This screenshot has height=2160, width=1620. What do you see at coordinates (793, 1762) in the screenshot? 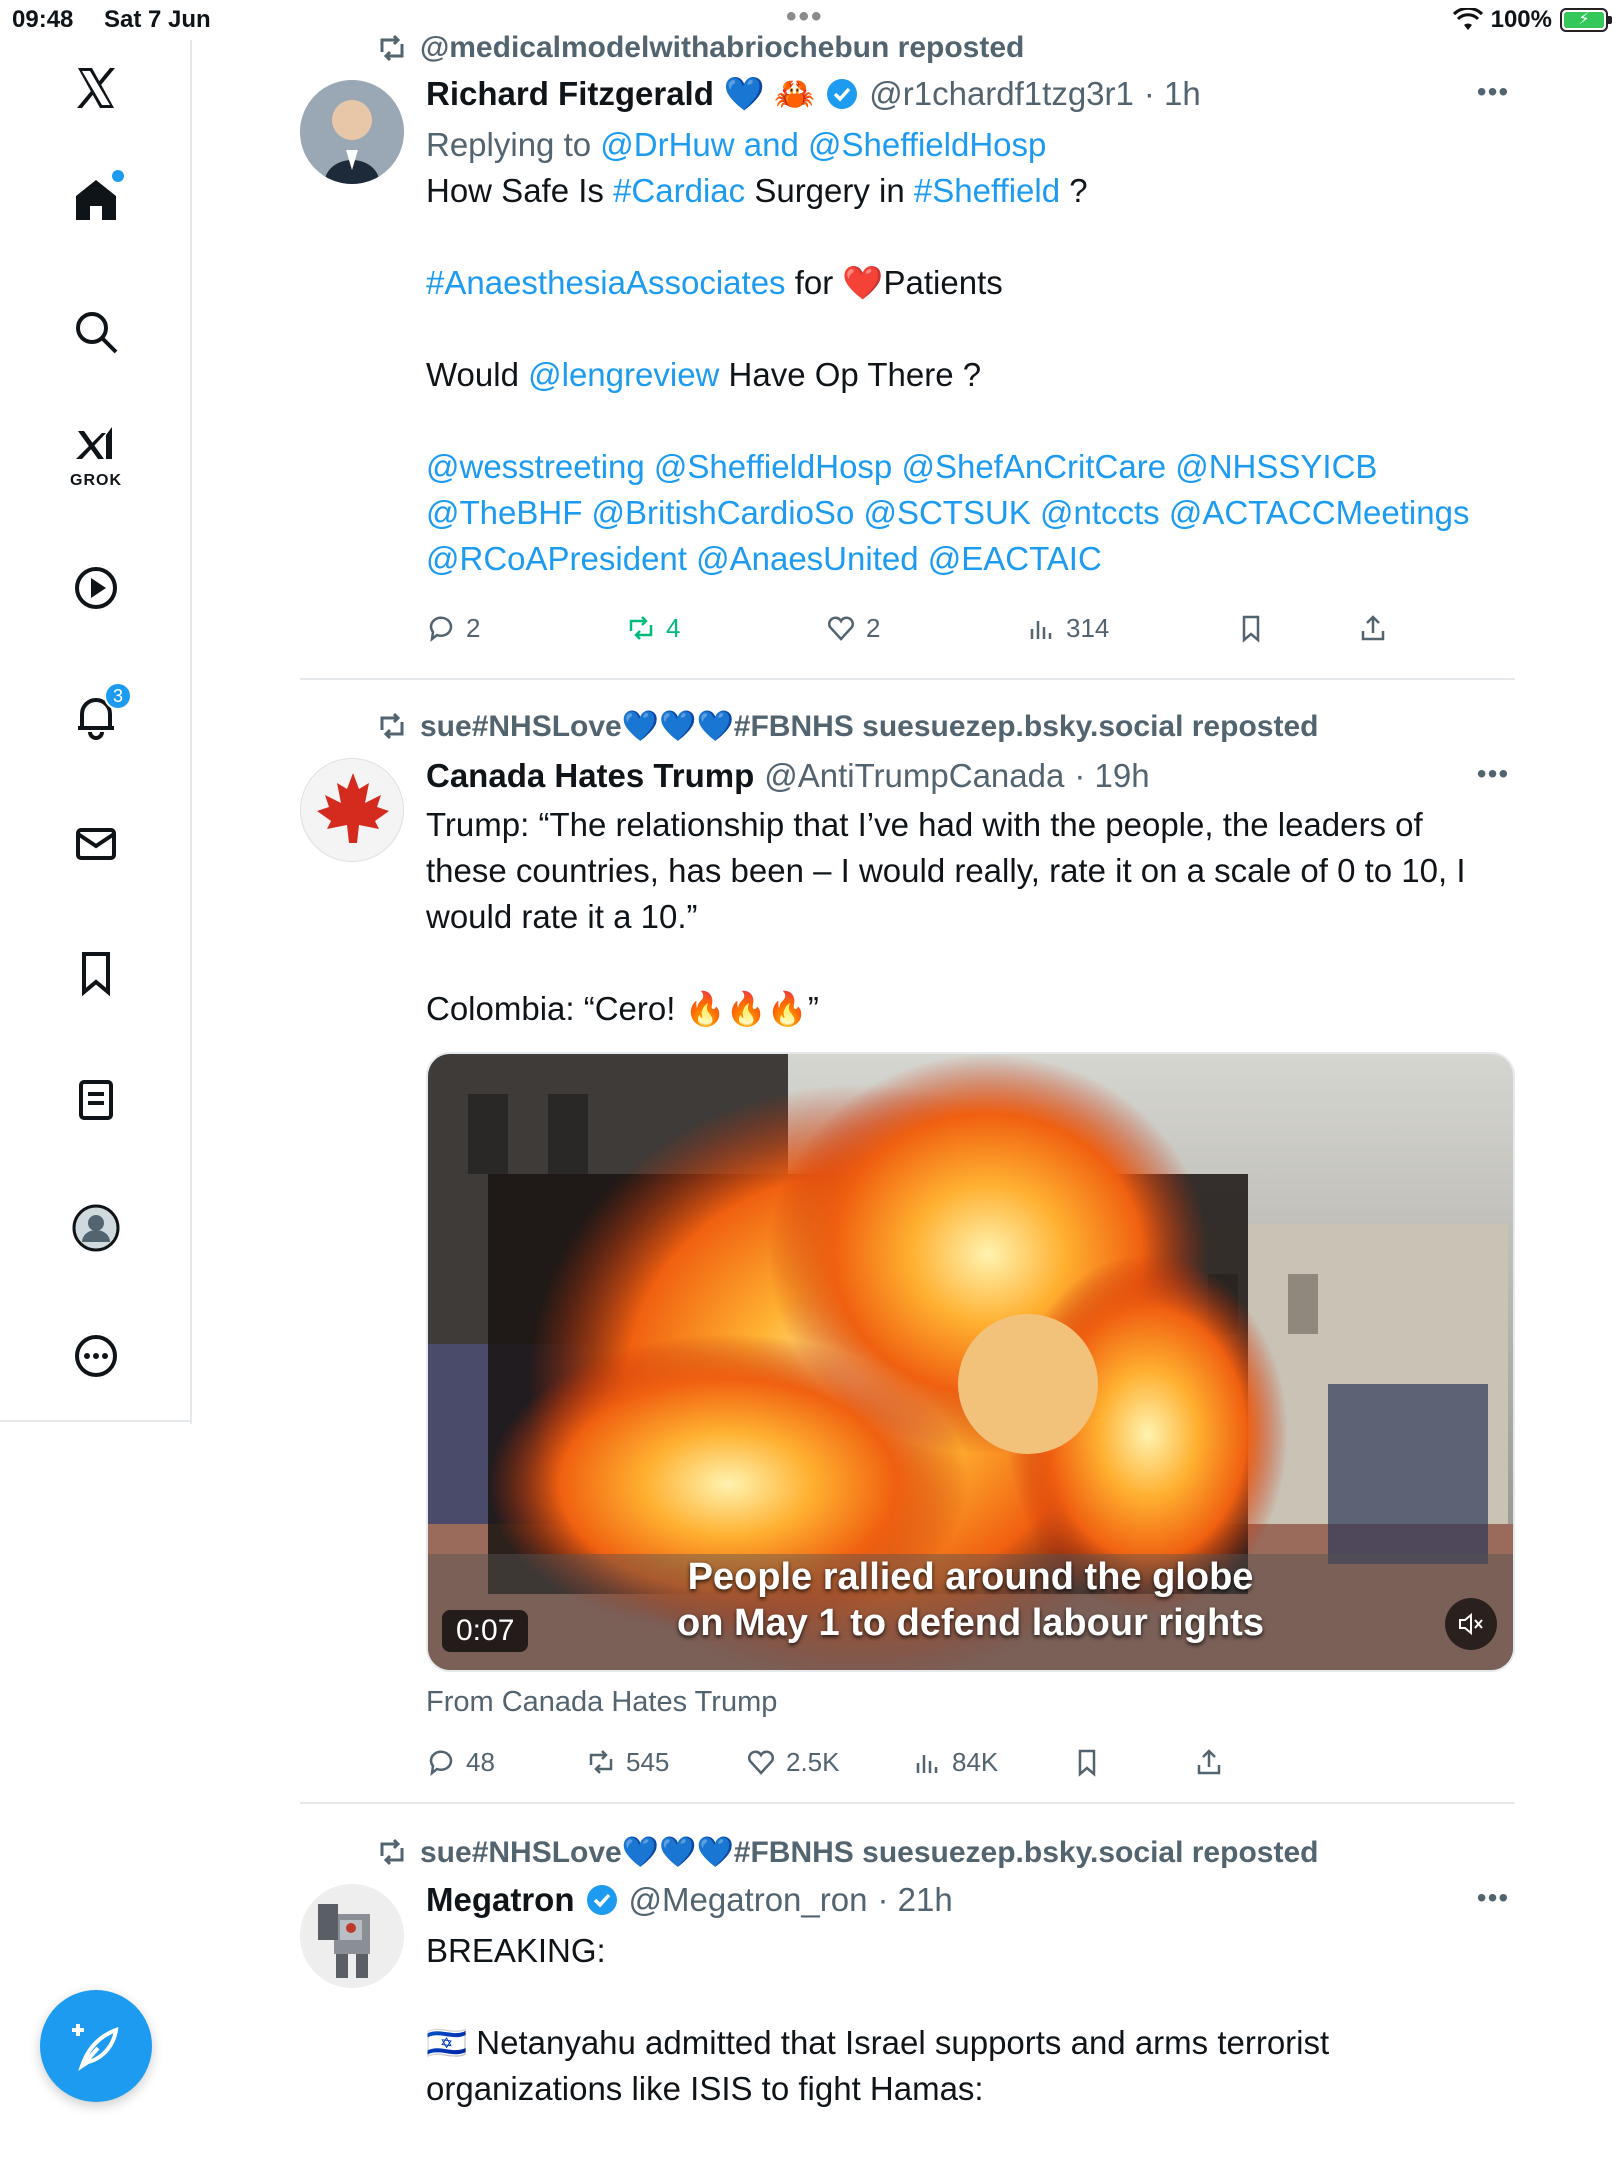
I see `like-button: 2.5K` at bounding box center [793, 1762].